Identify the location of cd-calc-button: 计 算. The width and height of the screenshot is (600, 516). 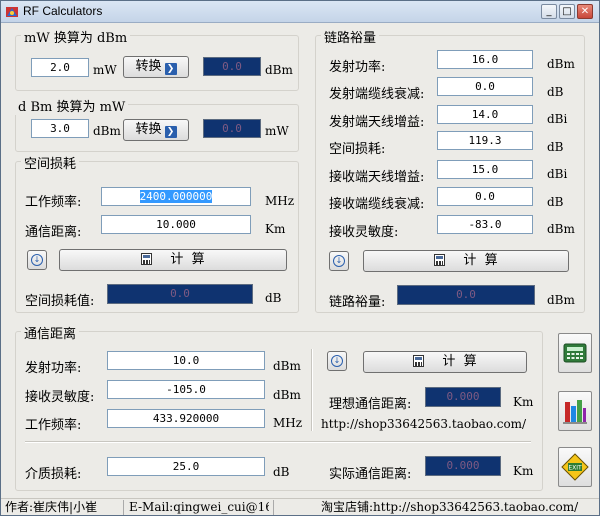
(445, 362).